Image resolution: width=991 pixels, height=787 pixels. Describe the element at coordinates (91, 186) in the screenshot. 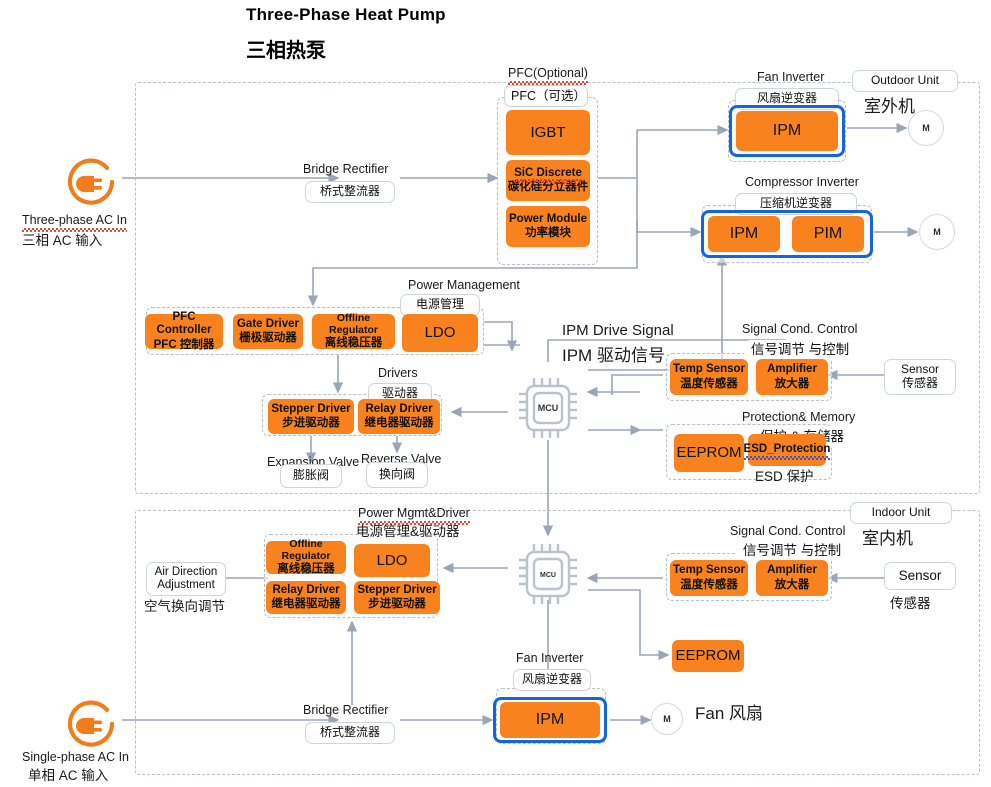

I see `ac-plug-icon` at that location.